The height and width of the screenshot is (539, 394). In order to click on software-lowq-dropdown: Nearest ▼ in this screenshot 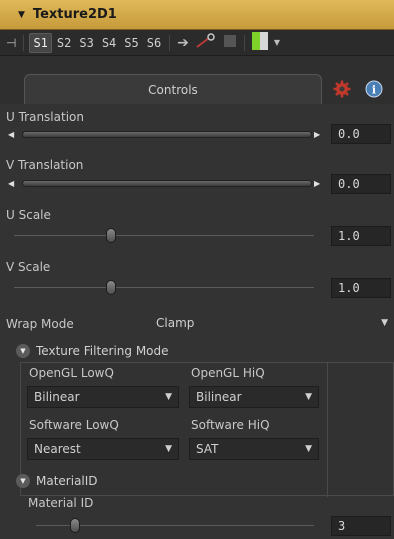, I will do `click(103, 449)`.